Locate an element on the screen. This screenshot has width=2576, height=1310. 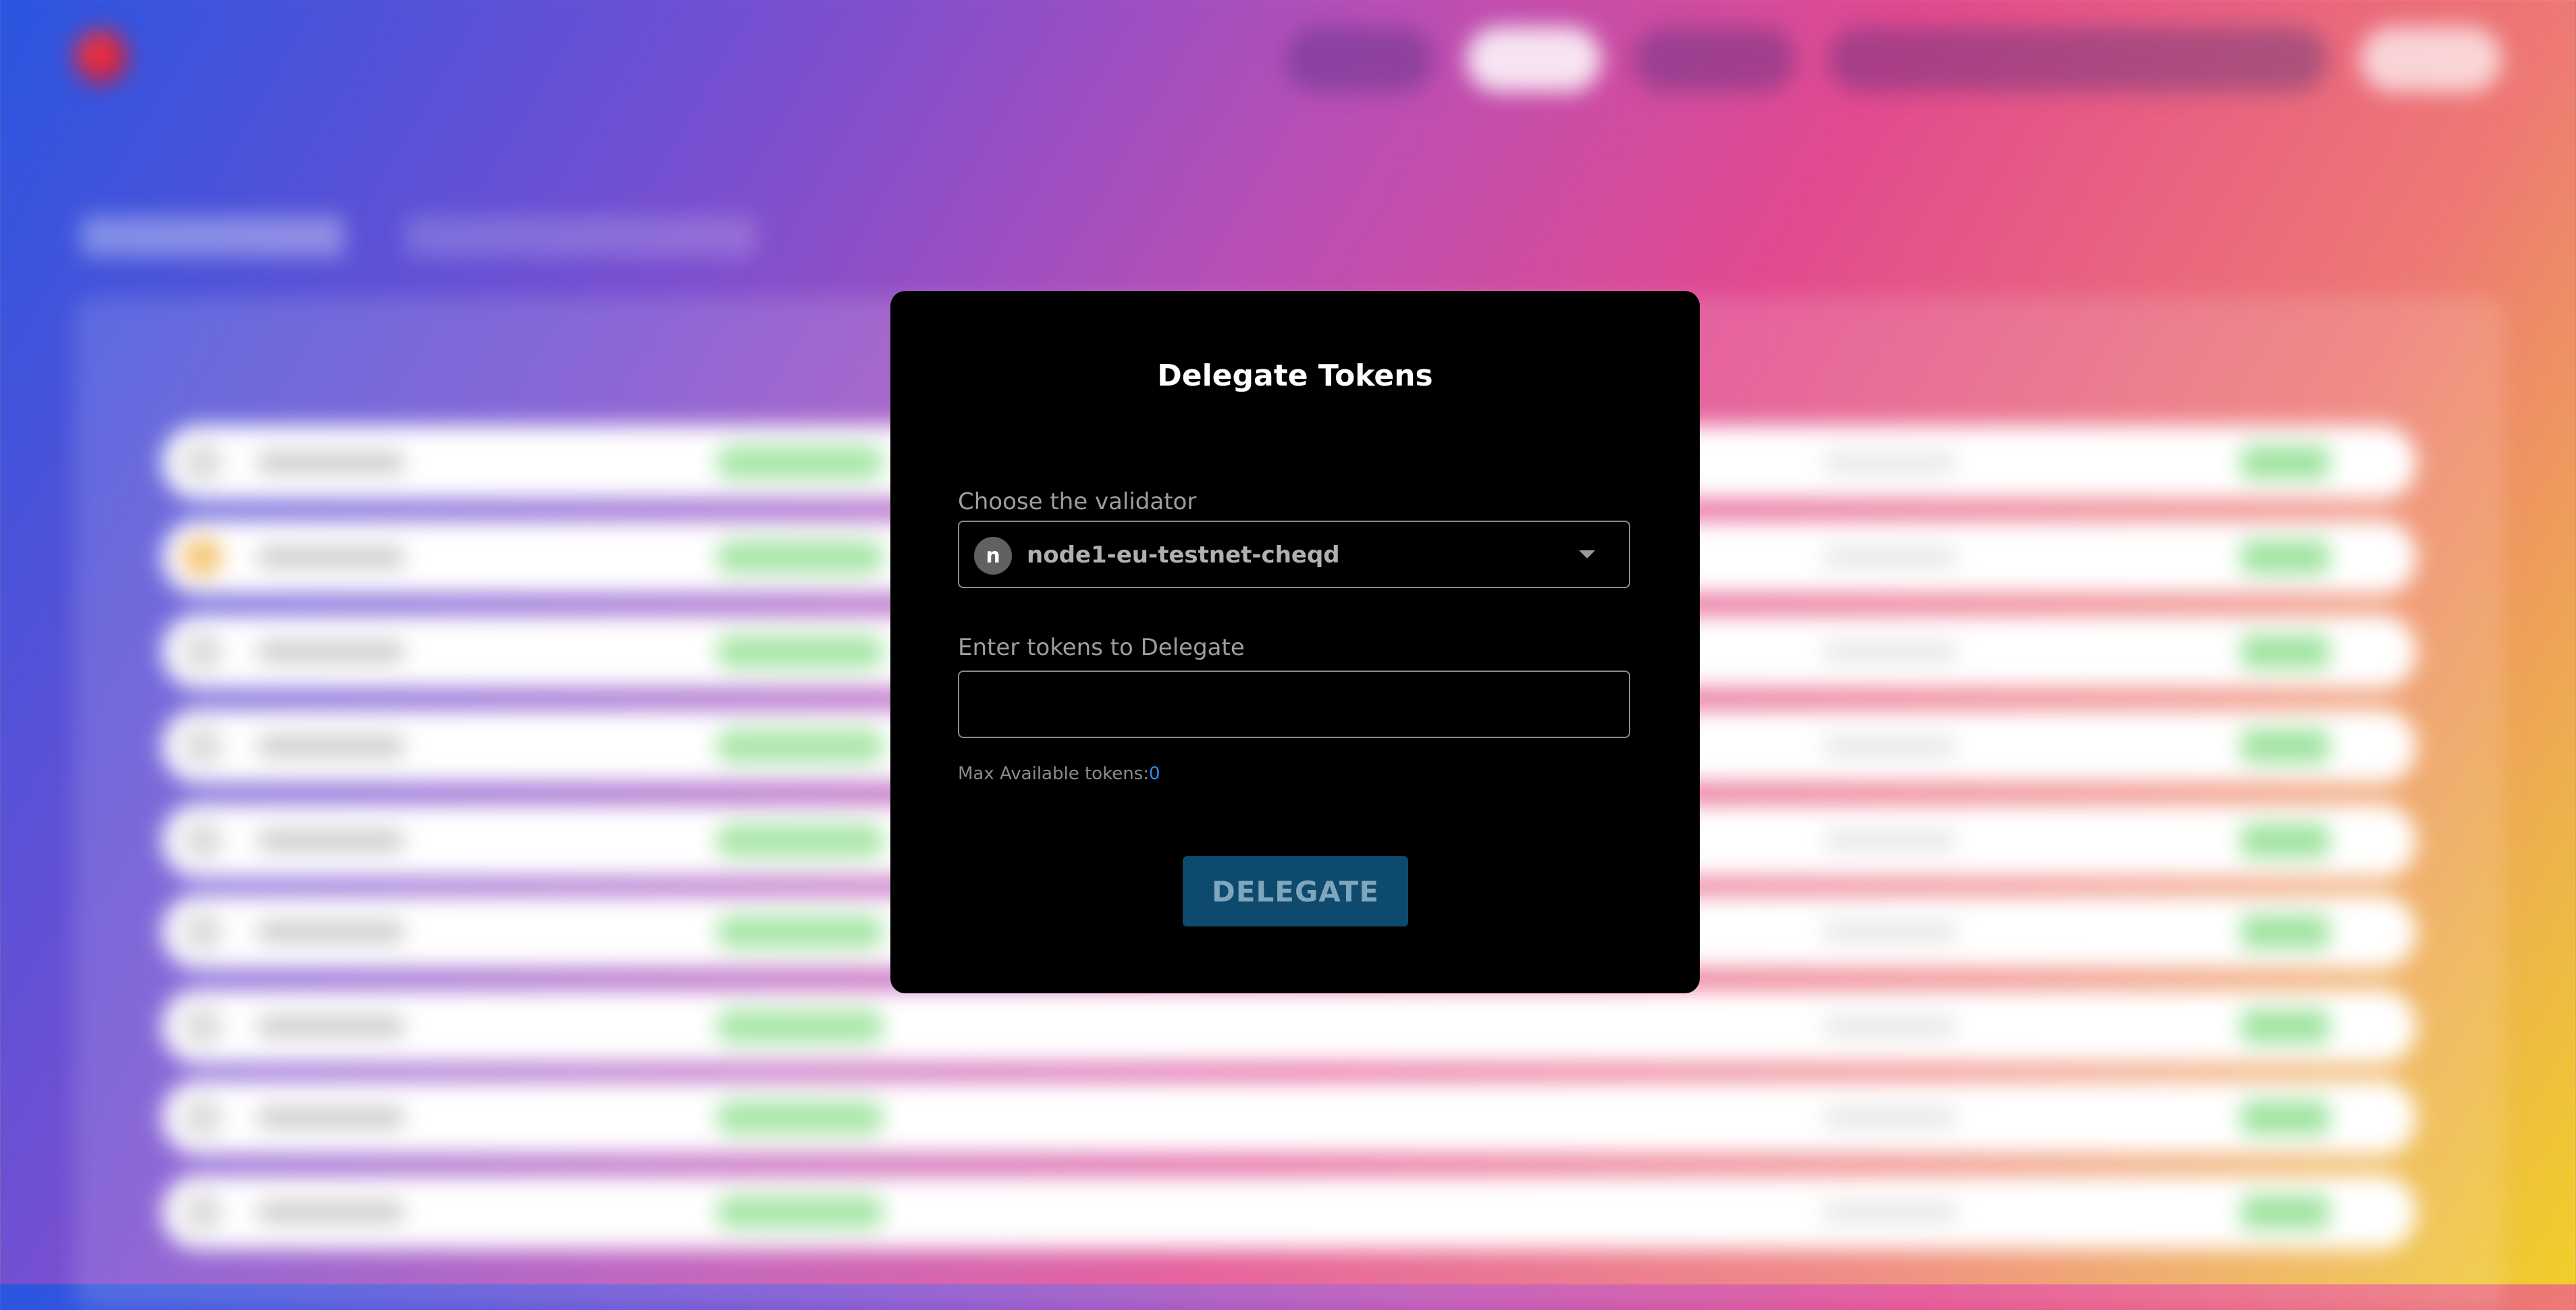
tokens-label: Enter tokens to Delegate is located at coordinates (1101, 647).